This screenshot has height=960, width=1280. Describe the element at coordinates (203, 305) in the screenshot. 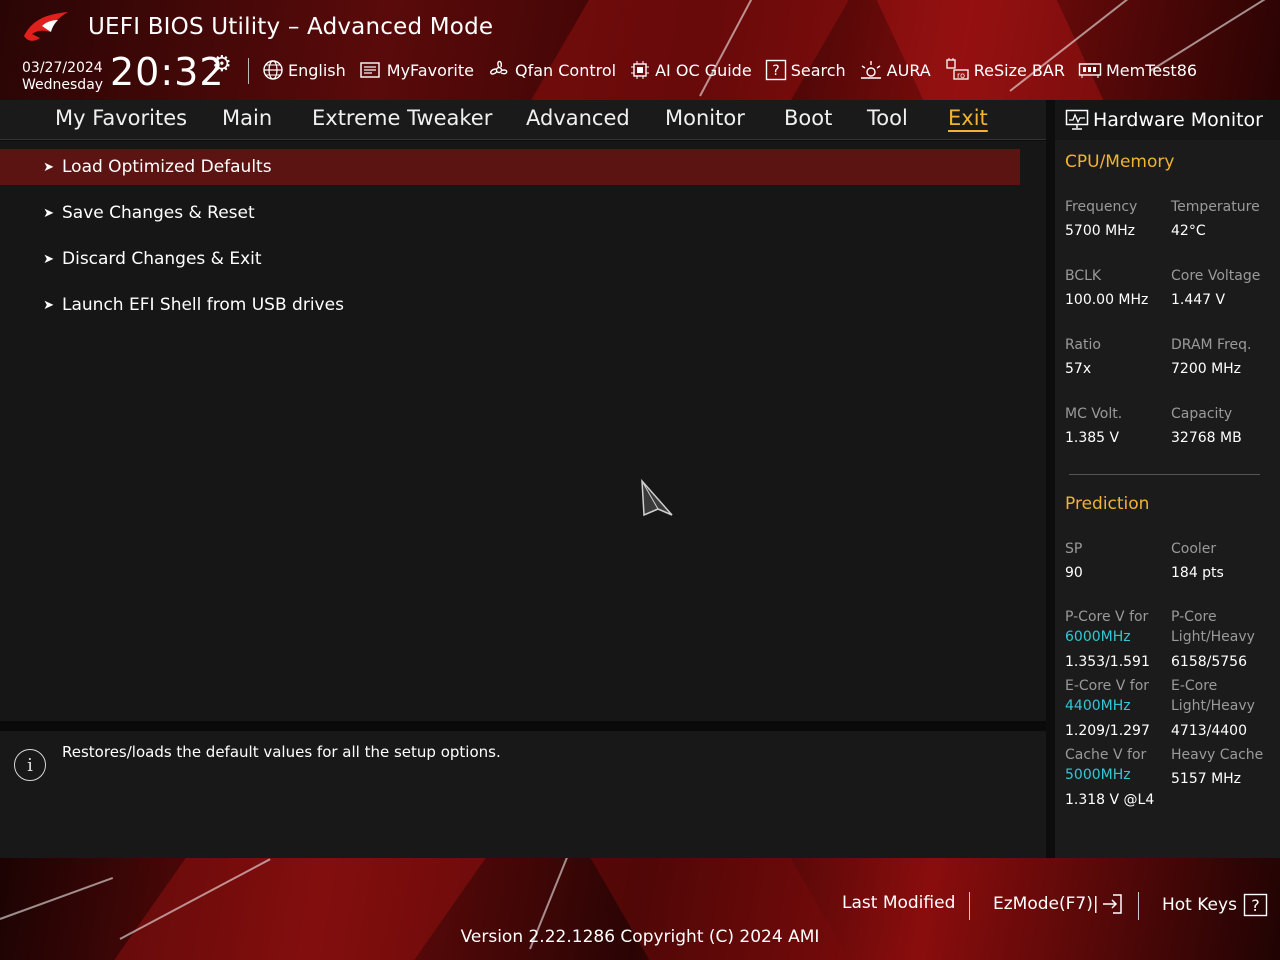

I see `menu-item-label: Launch EFI Shell from USB drives` at that location.